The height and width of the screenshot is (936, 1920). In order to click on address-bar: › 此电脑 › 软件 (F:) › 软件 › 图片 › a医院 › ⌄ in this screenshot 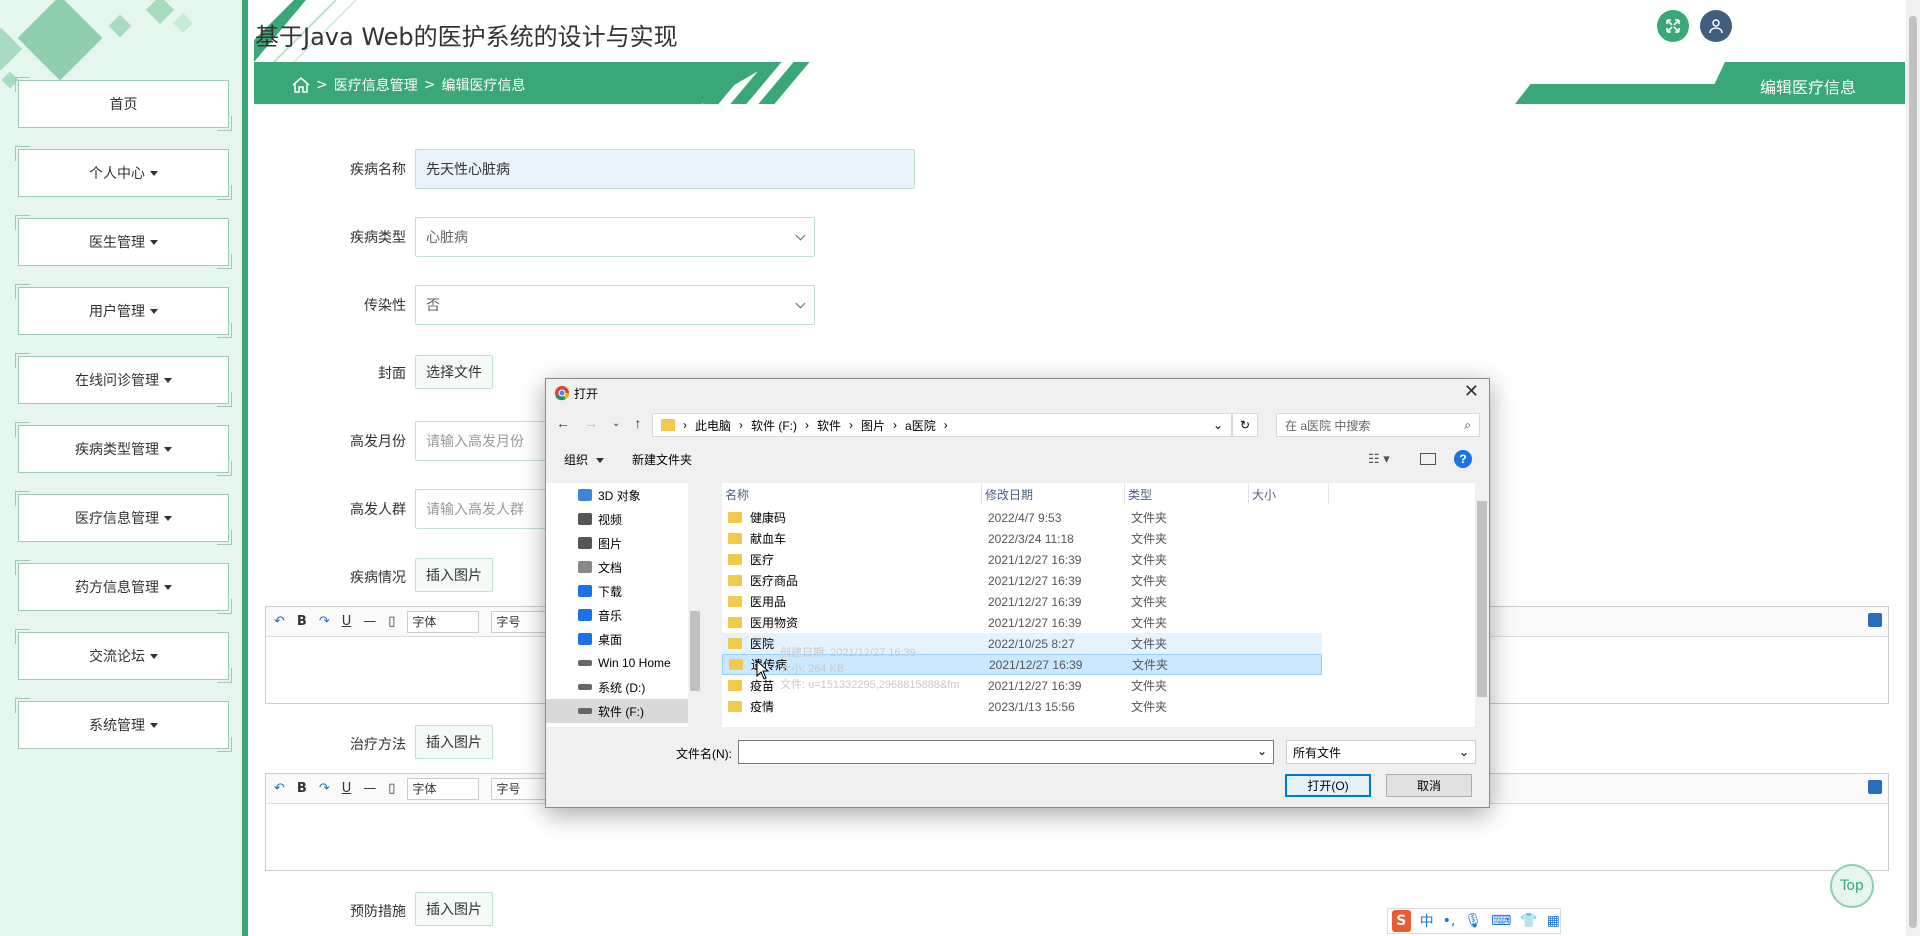, I will do `click(942, 425)`.